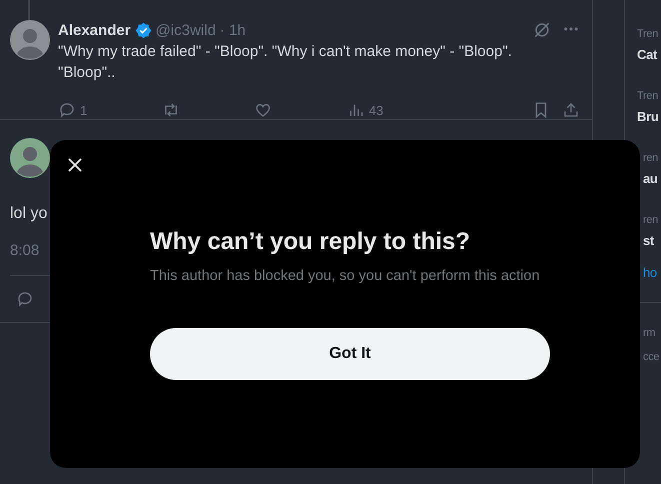  Describe the element at coordinates (650, 272) in the screenshot. I see `show-more-link: ho` at that location.